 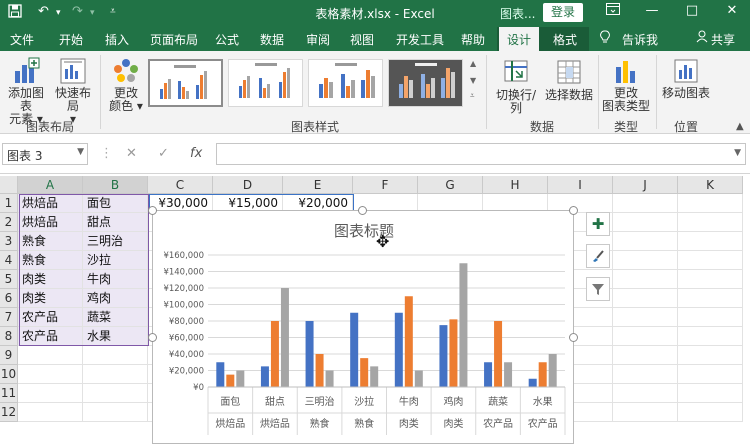 I want to click on column-header-e: E, so click(x=318, y=185).